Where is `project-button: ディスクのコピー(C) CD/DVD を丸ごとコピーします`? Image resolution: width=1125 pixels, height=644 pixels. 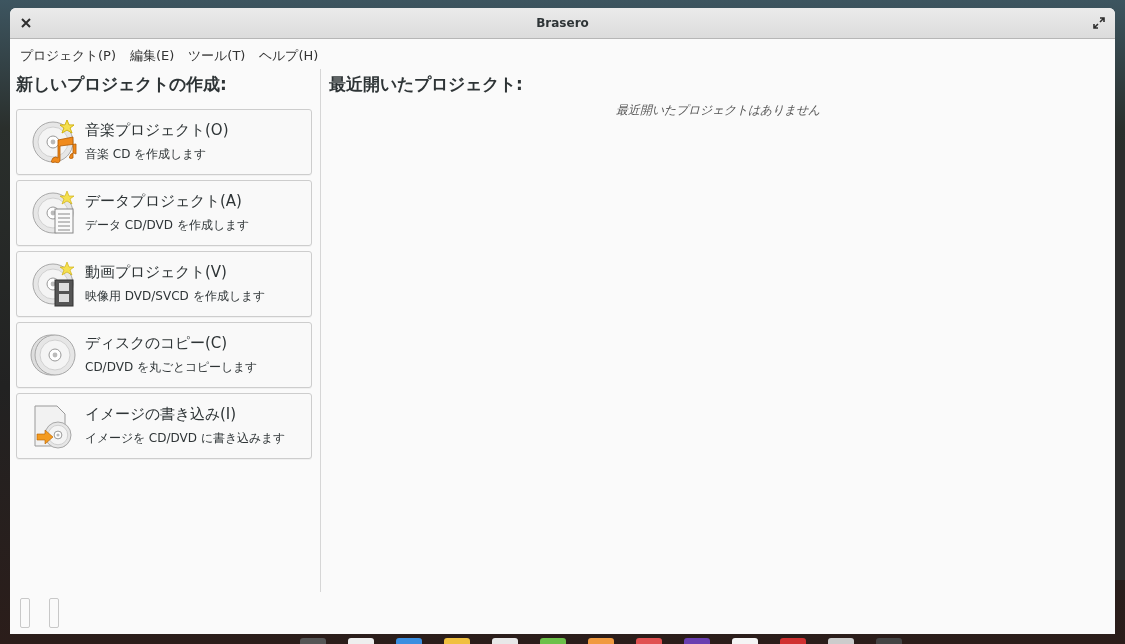
project-button: ディスクのコピー(C) CD/DVD を丸ごとコピーします is located at coordinates (164, 355).